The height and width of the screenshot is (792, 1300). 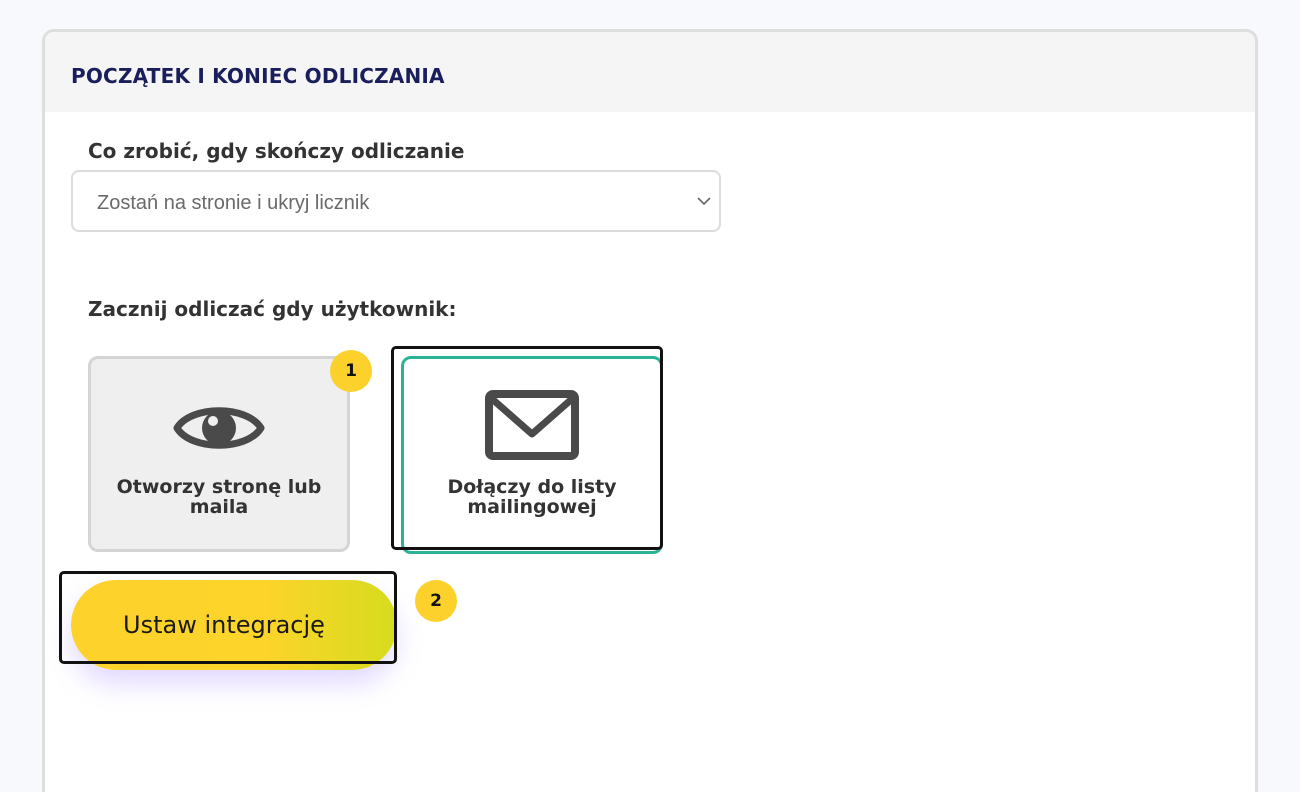 I want to click on start-trigger-label: Zacznij odliczać gdy użytkownik:, so click(x=272, y=309).